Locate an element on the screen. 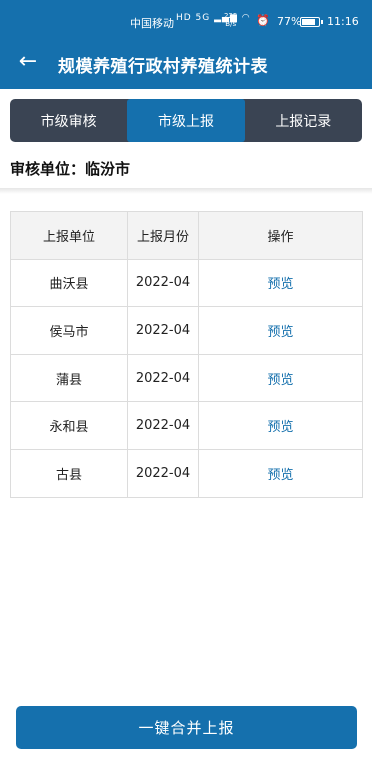 This screenshot has height=768, width=372. clock: 11:16 is located at coordinates (343, 21).